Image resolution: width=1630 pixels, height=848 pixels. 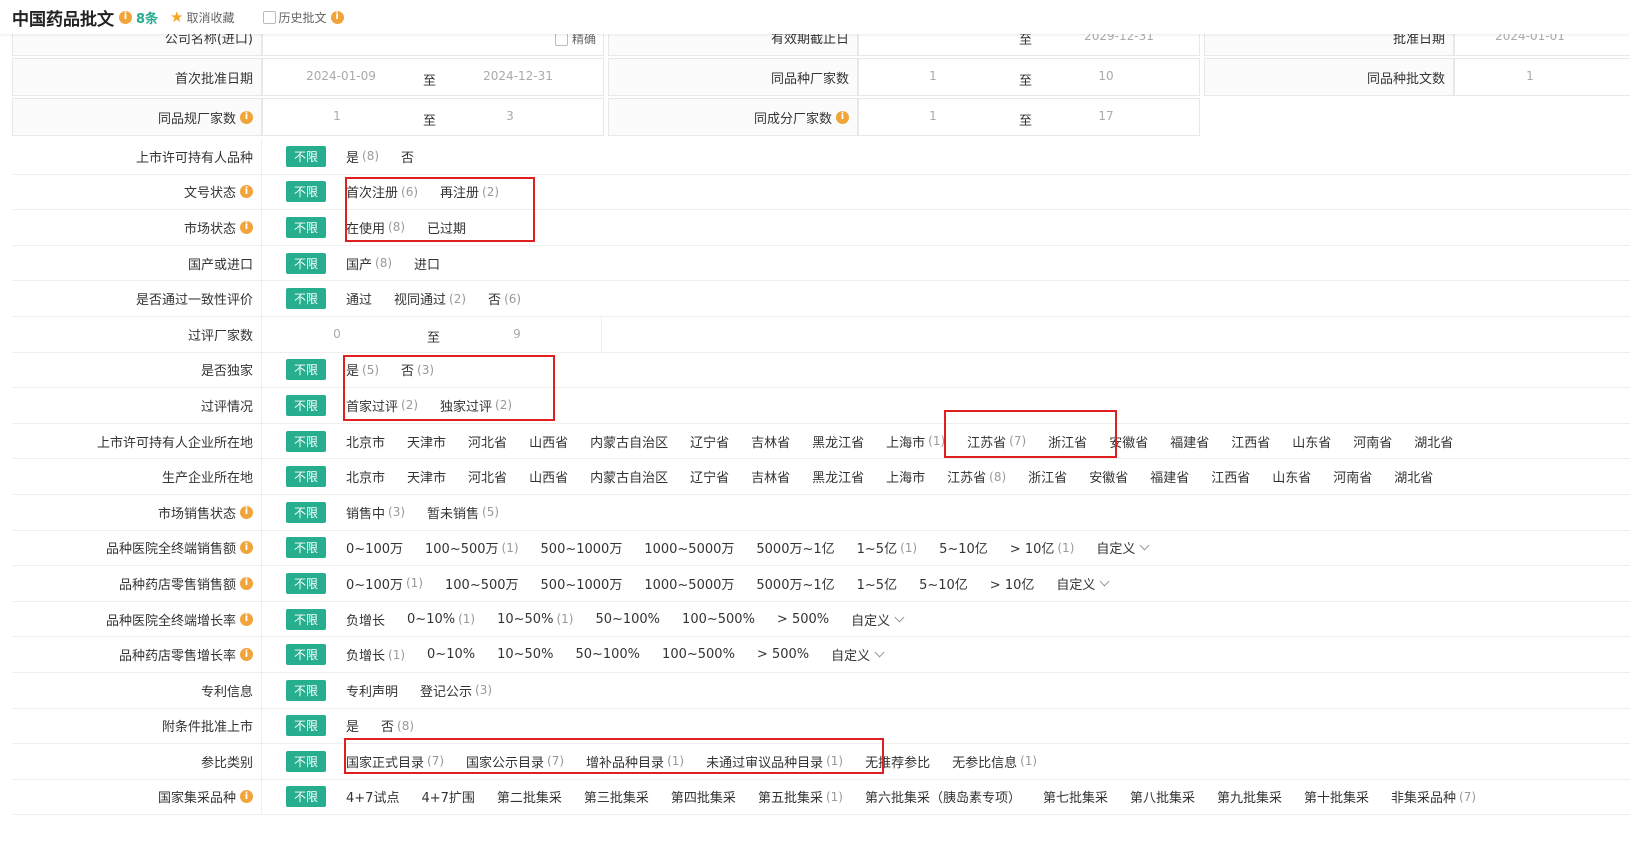 What do you see at coordinates (1530, 76) in the screenshot?
I see `same-variety-doc-min: 1` at bounding box center [1530, 76].